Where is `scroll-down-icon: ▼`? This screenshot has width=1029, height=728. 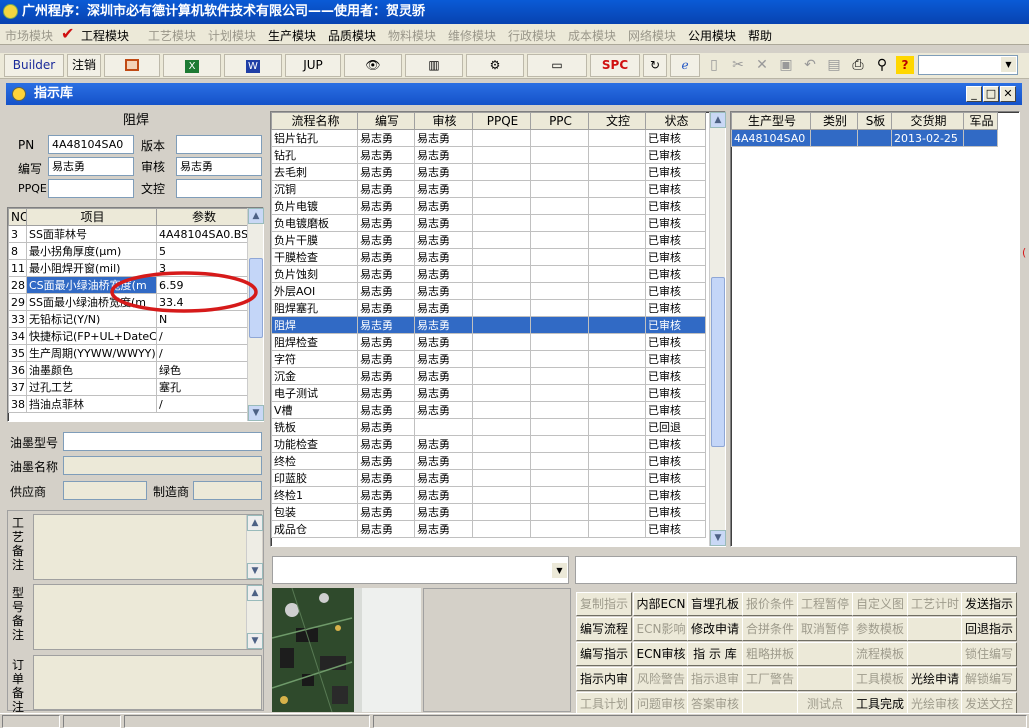
scroll-down-icon: ▼ is located at coordinates (255, 641).